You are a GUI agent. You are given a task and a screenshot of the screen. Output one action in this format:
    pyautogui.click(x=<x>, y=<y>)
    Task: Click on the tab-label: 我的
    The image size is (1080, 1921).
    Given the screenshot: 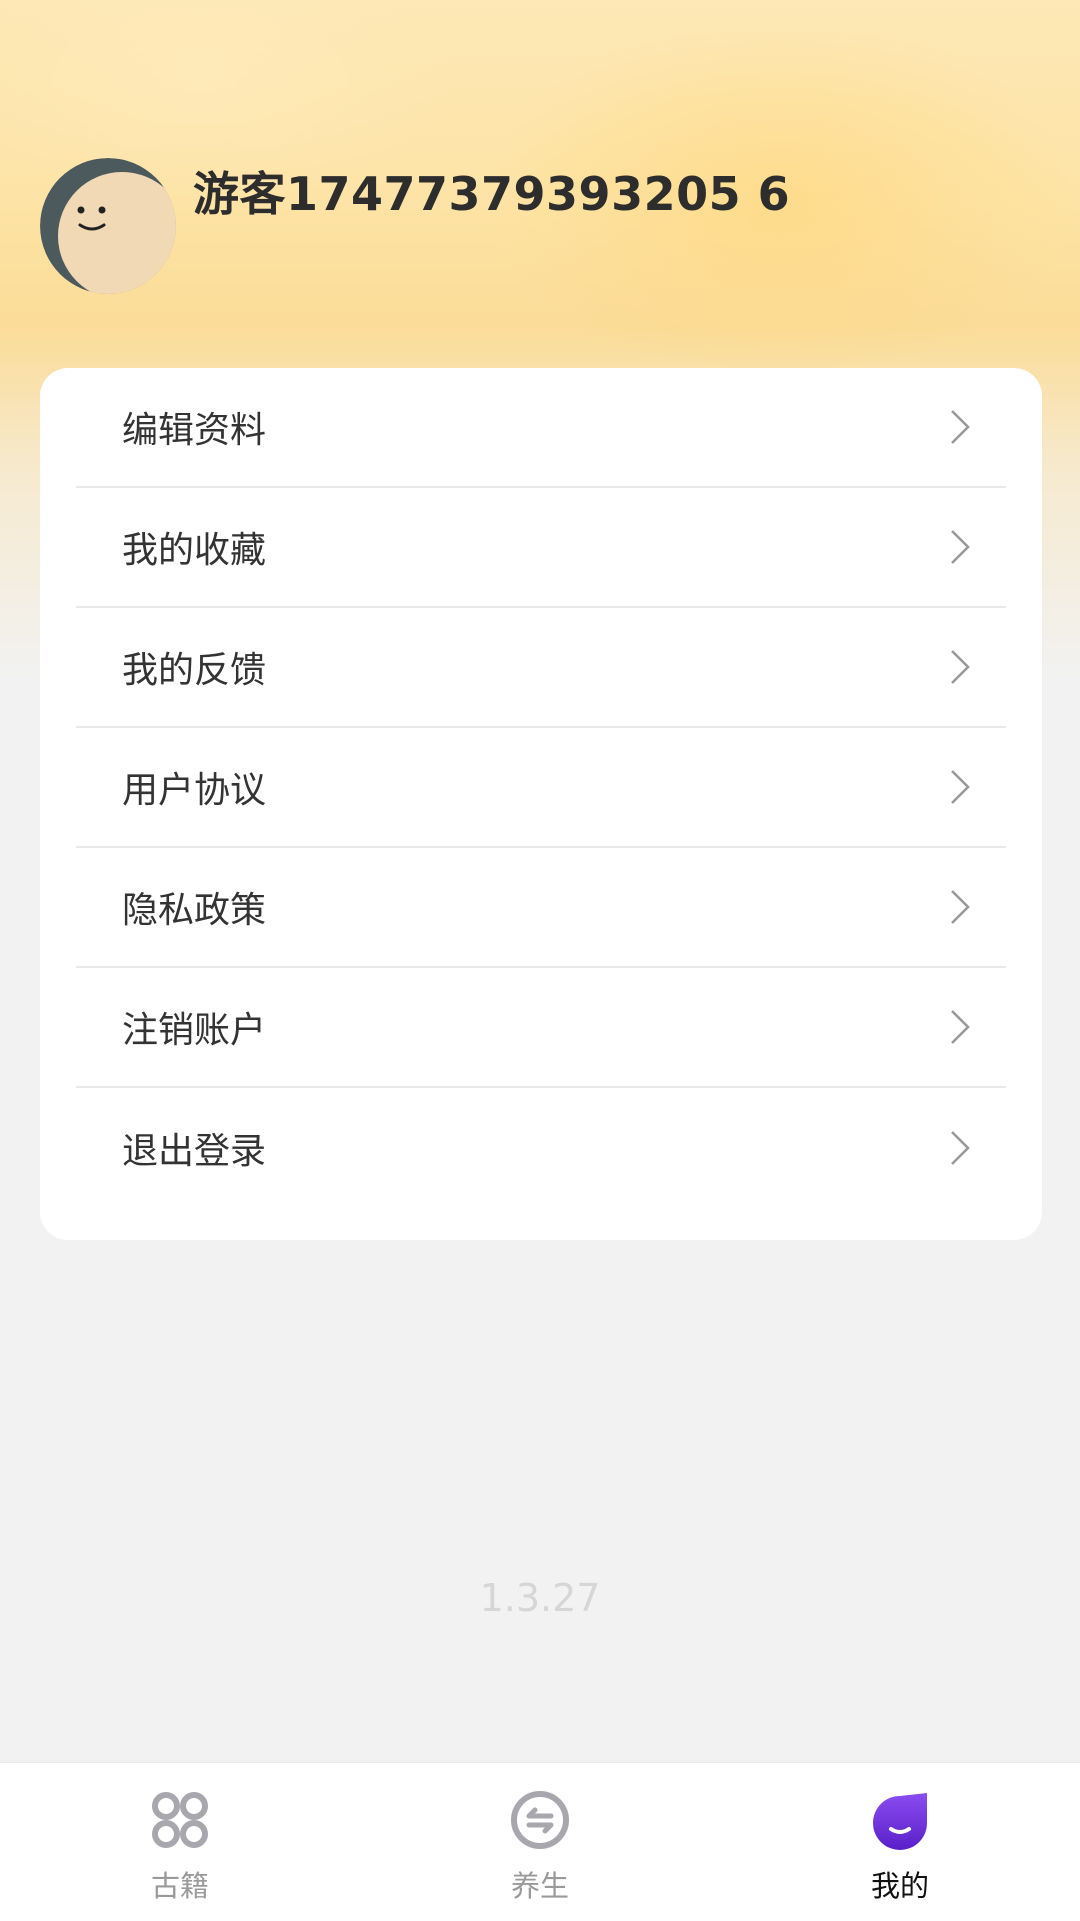 What is the action you would take?
    pyautogui.click(x=899, y=1886)
    